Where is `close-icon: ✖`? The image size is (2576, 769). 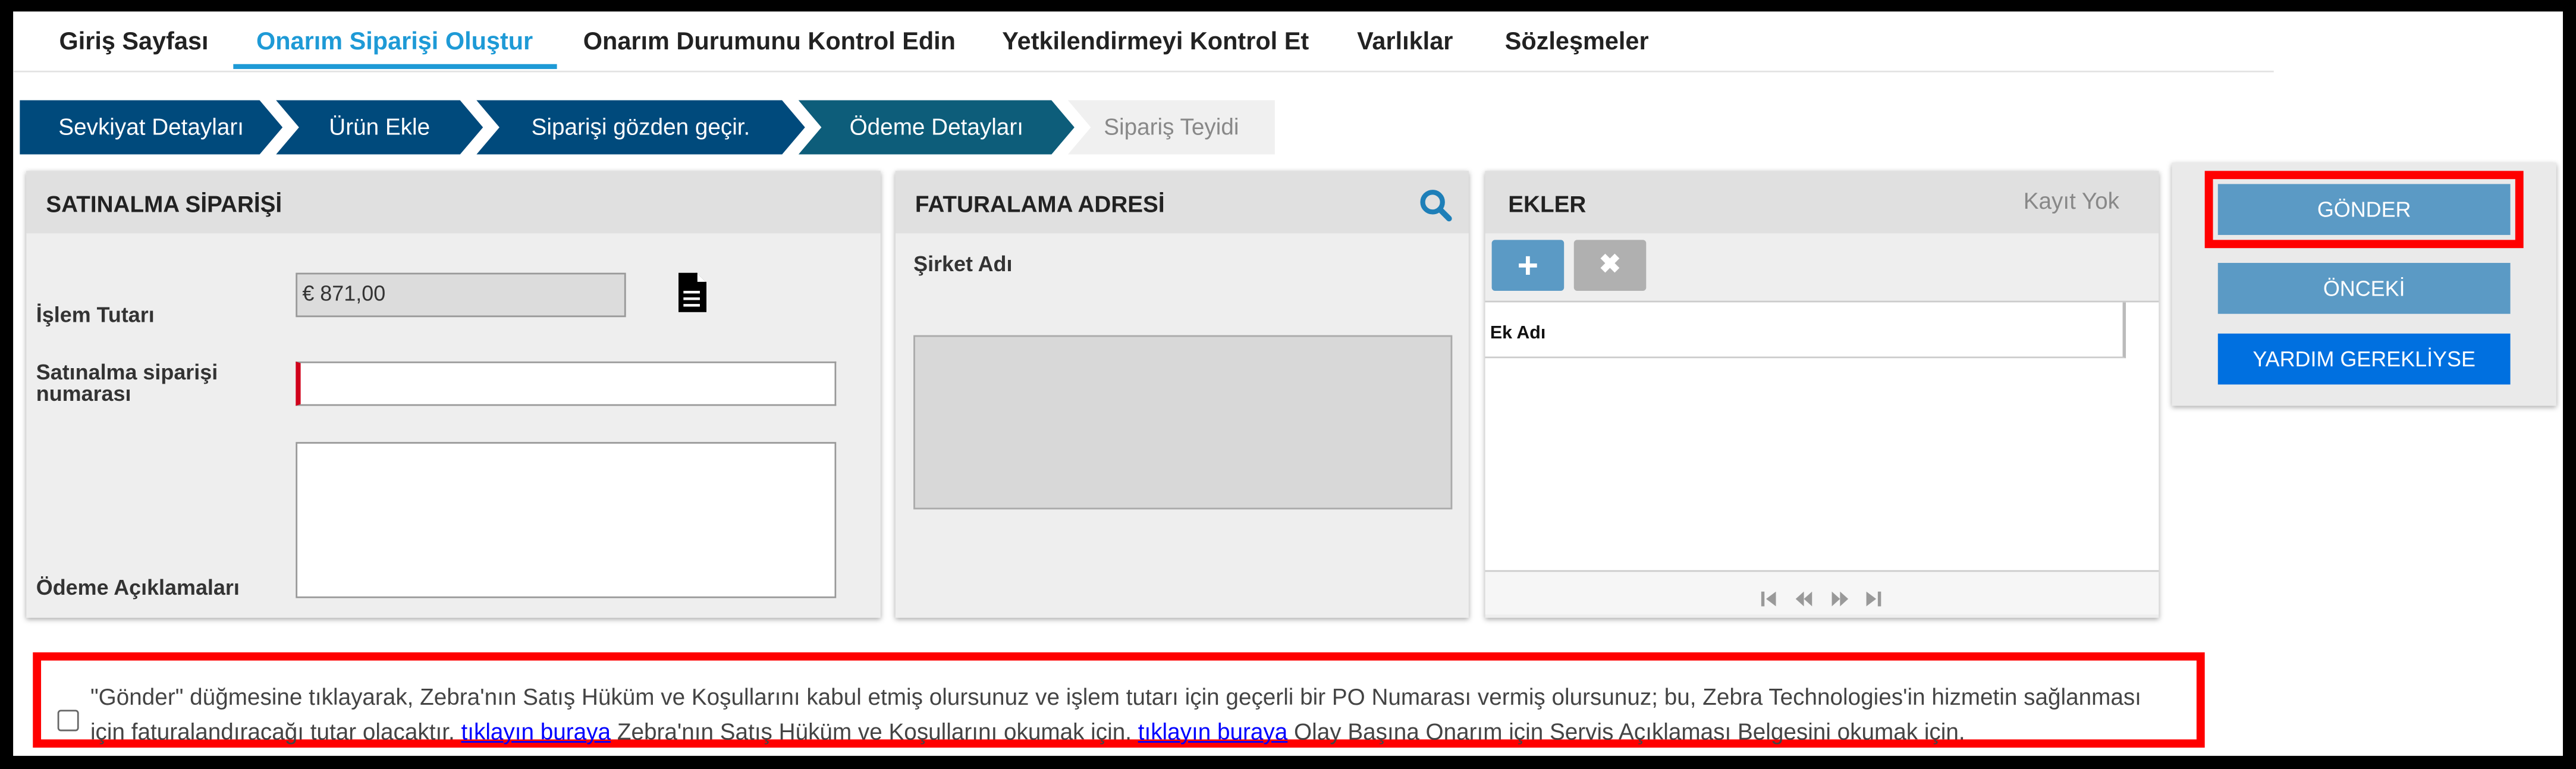
close-icon: ✖ is located at coordinates (1610, 265).